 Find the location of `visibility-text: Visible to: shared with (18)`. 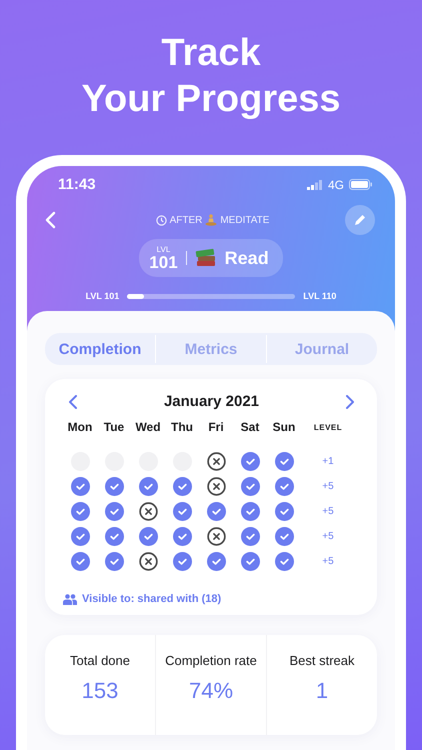

visibility-text: Visible to: shared with (18) is located at coordinates (152, 599).